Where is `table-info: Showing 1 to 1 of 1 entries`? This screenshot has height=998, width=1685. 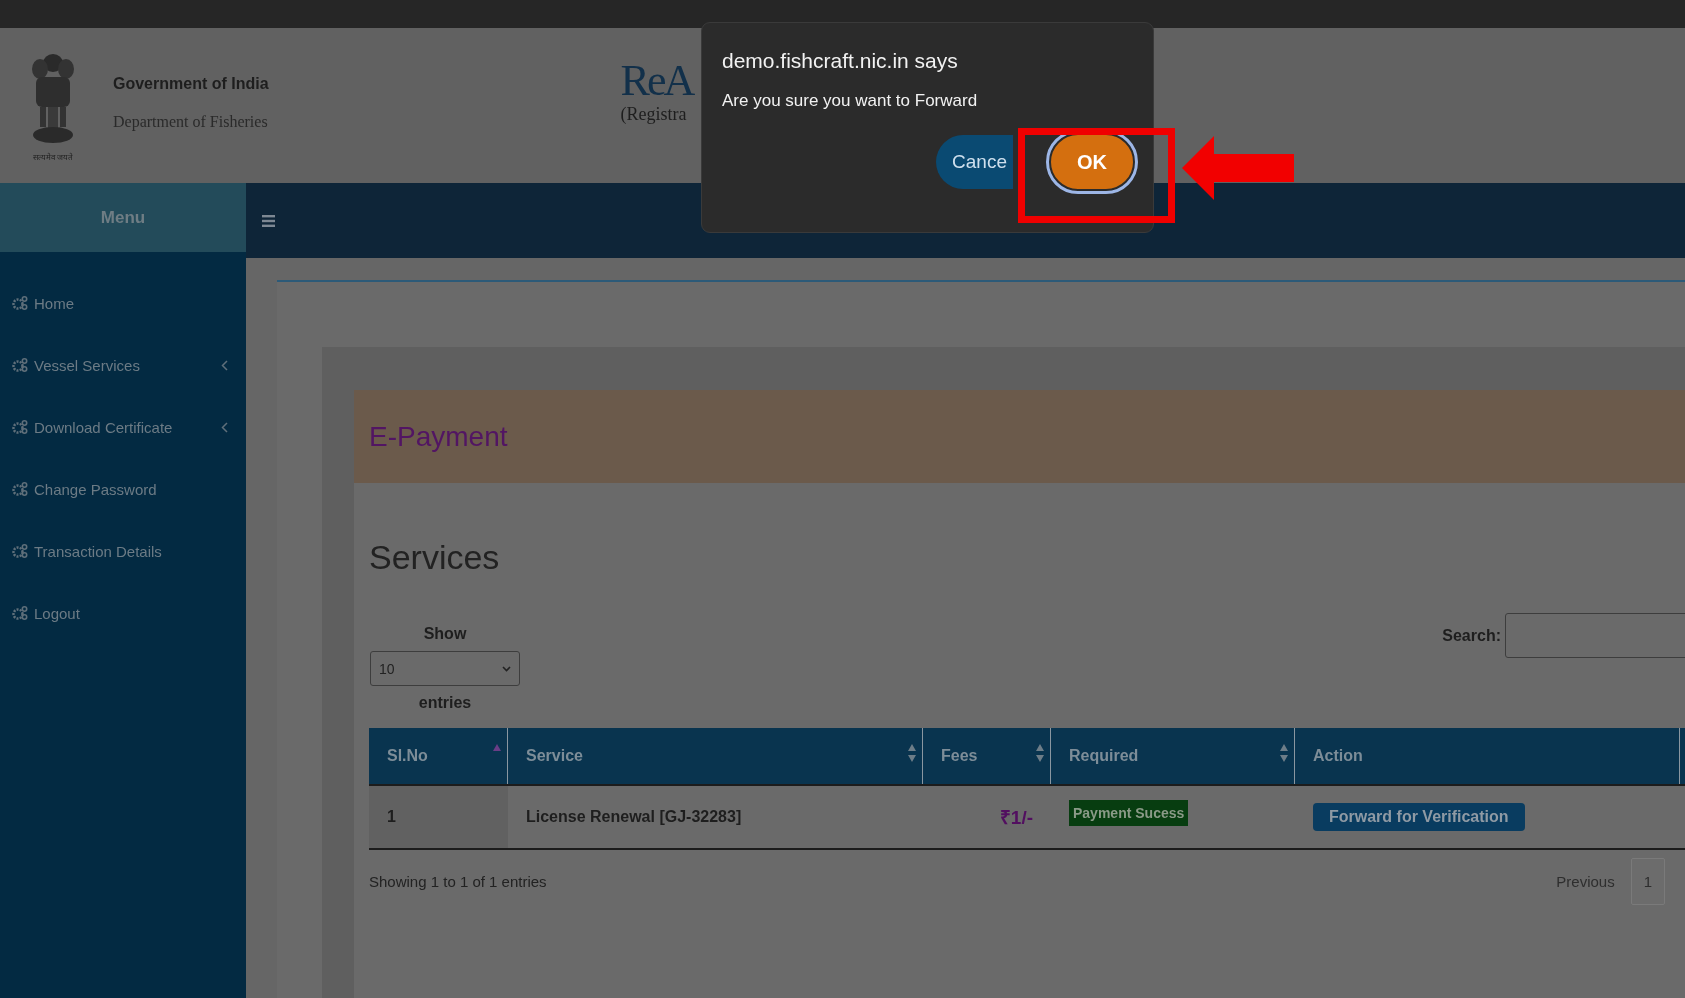 table-info: Showing 1 to 1 of 1 entries is located at coordinates (458, 881).